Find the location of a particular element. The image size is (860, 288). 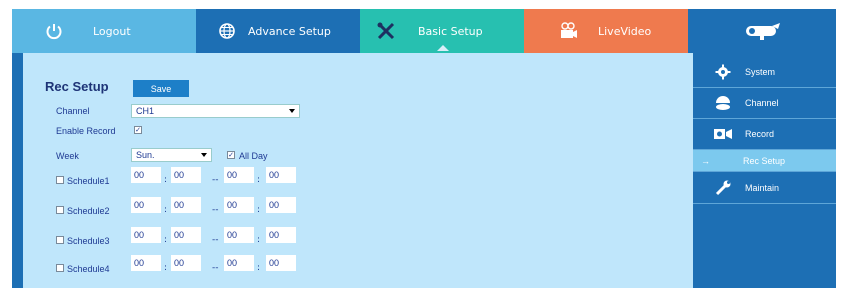

power-icon is located at coordinates (54, 31).